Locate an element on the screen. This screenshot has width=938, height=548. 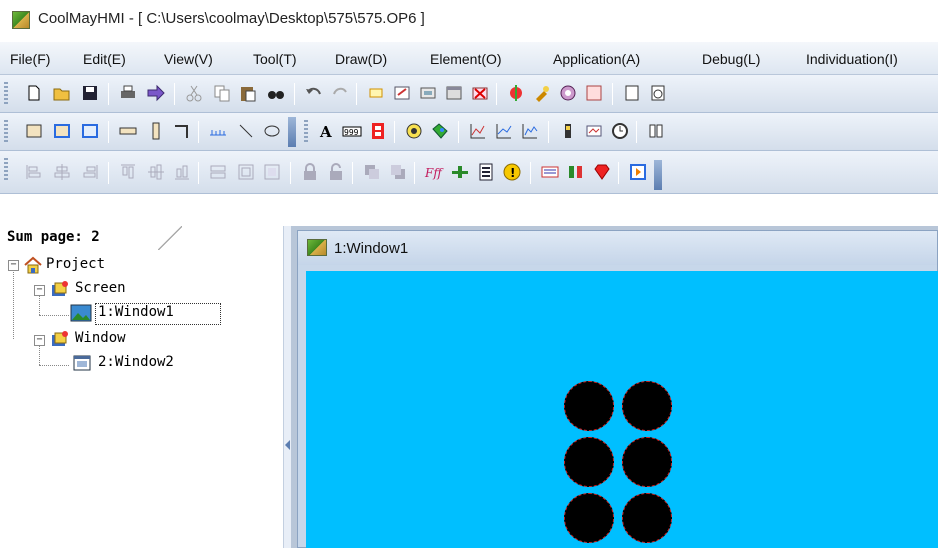
meter-icon is located at coordinates (568, 131).